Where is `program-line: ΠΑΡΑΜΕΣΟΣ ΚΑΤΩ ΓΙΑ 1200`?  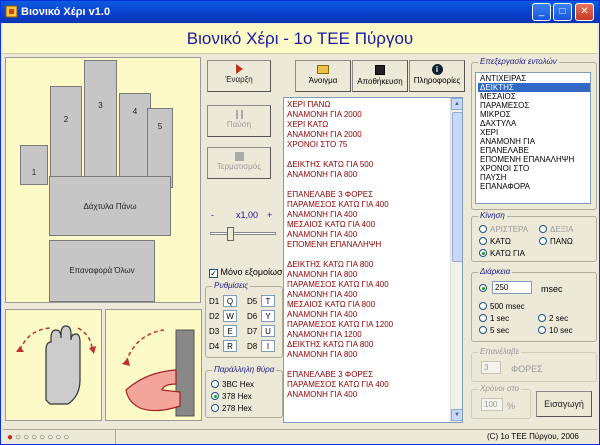
program-line: ΠΑΡΑΜΕΣΟΣ ΚΑΤΩ ΓΙΑ 1200 is located at coordinates (373, 325).